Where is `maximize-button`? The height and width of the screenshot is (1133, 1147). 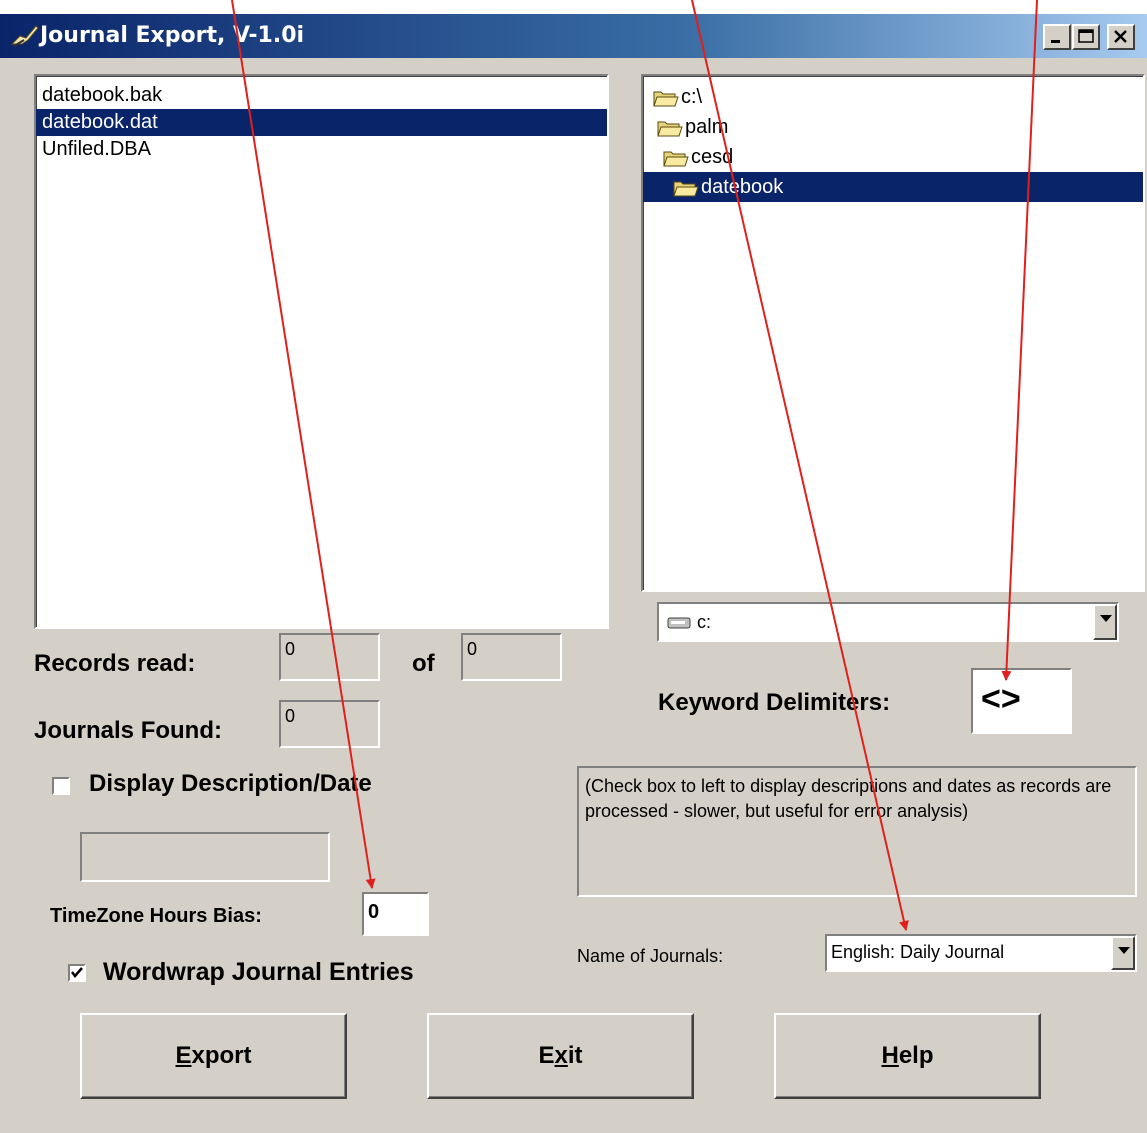 maximize-button is located at coordinates (1086, 37).